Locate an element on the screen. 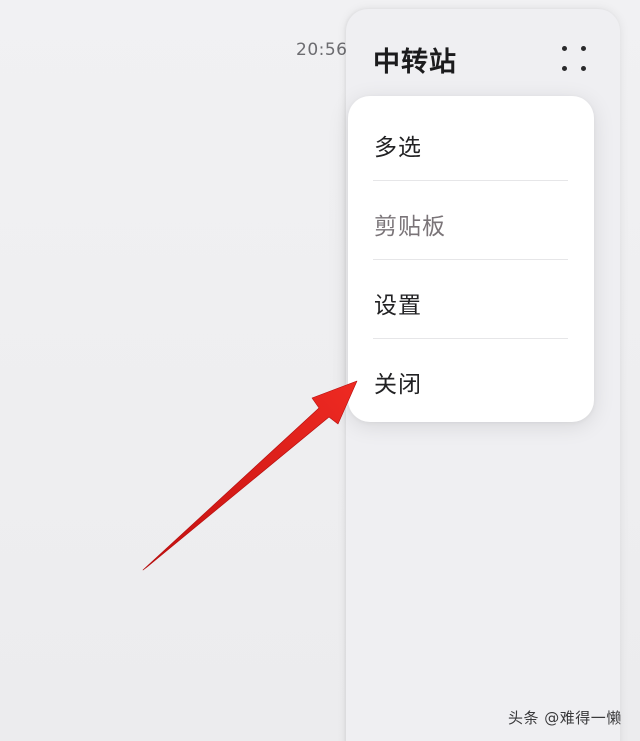  menu-item-multi-select: 多选 is located at coordinates (471, 141).